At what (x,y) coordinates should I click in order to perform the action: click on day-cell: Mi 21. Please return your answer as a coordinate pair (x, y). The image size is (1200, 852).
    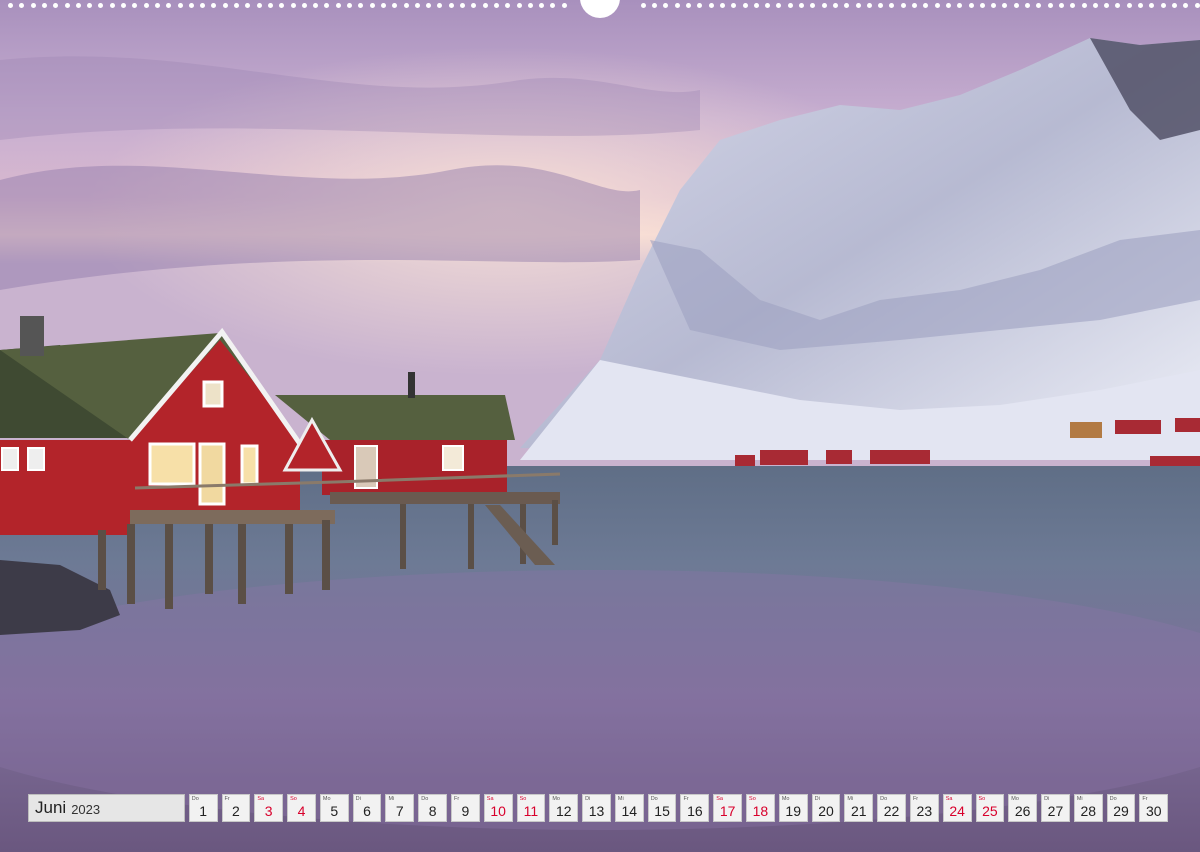
    Looking at the image, I should click on (859, 808).